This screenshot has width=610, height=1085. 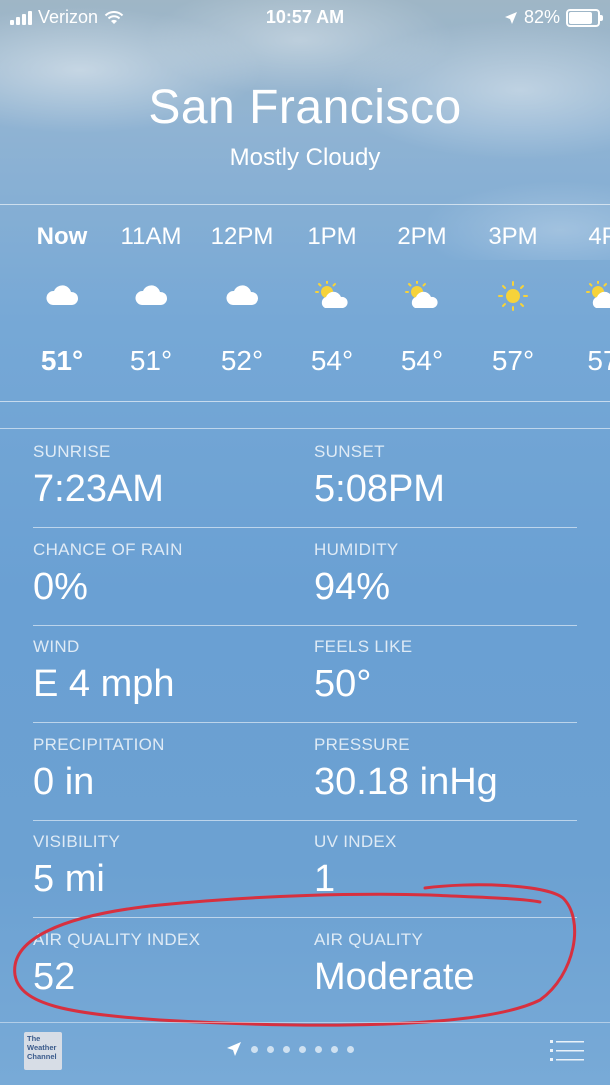 I want to click on hour-label: 2PM, so click(x=422, y=236).